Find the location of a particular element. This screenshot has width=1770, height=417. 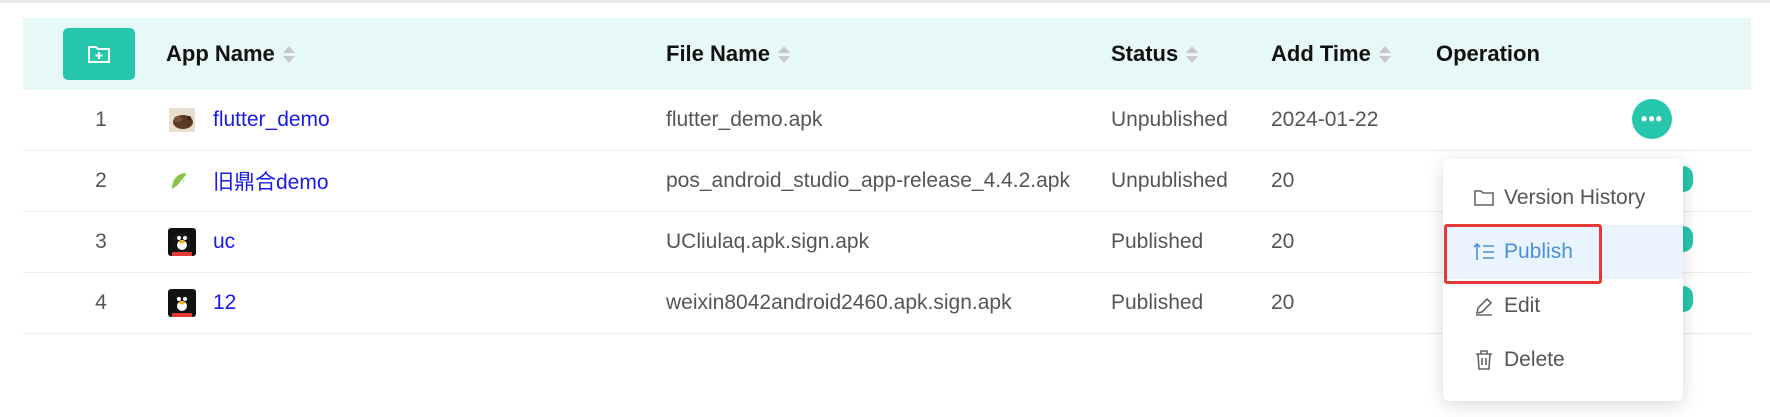

app-name-link: 12 is located at coordinates (224, 303).